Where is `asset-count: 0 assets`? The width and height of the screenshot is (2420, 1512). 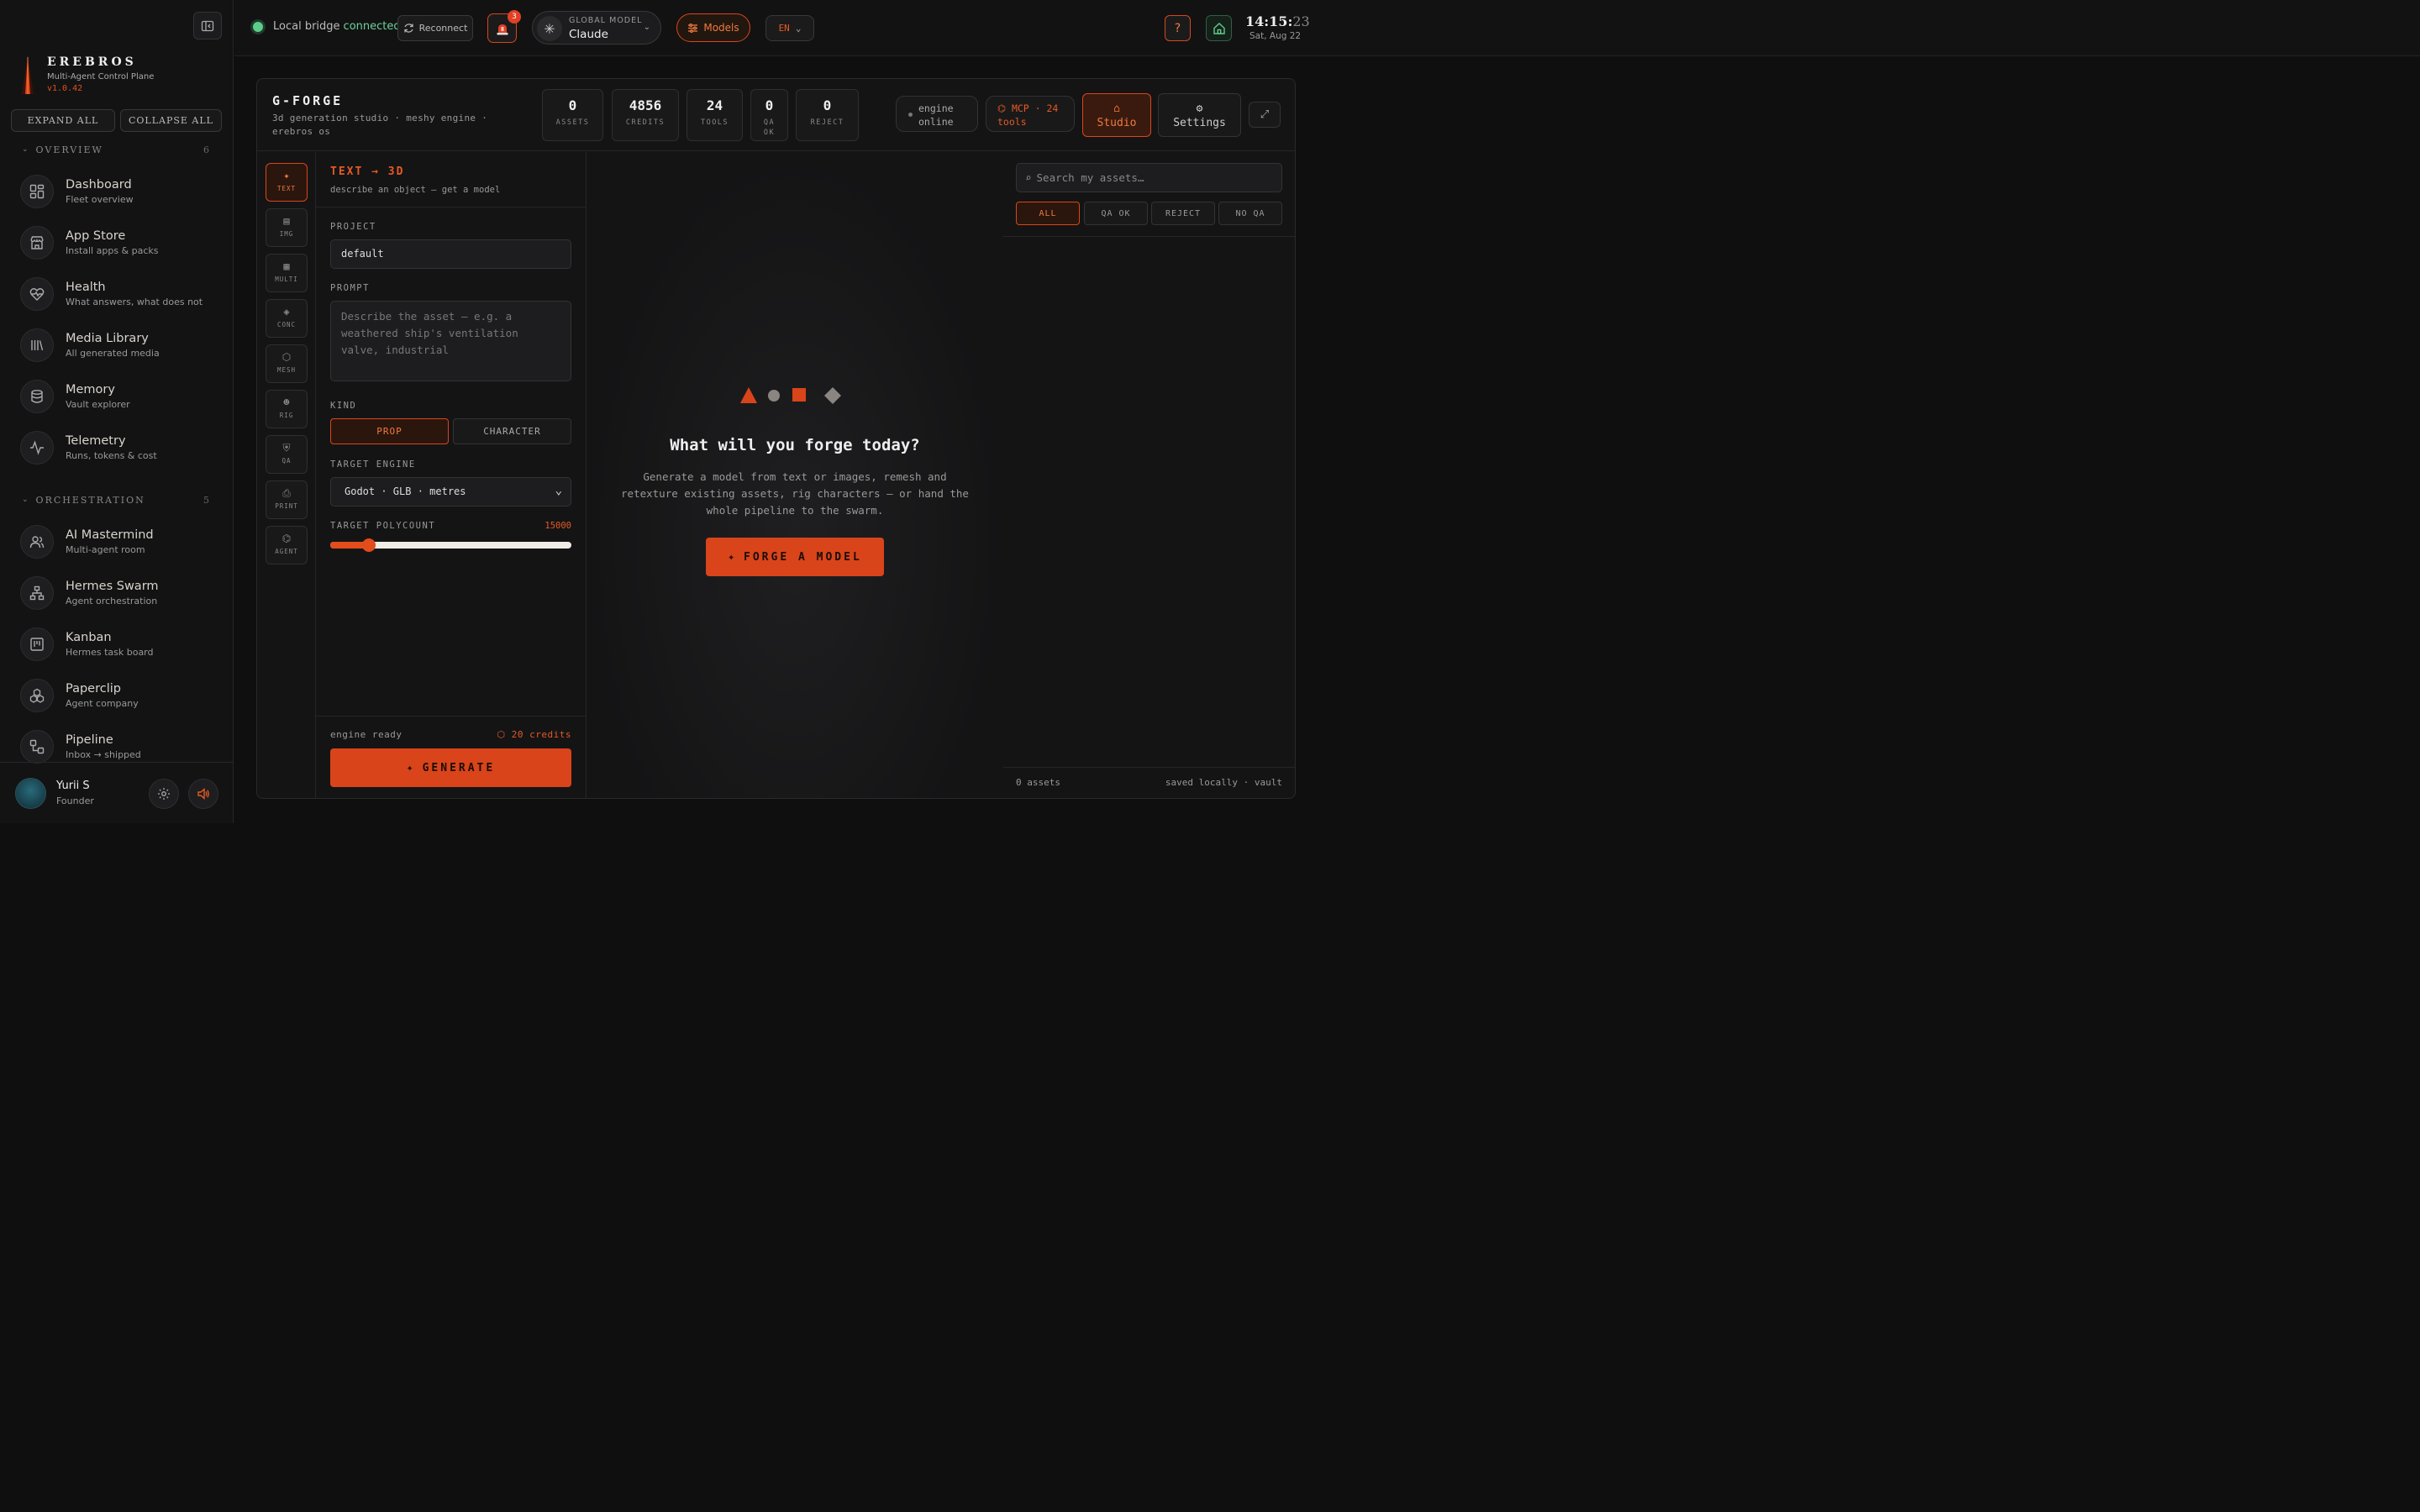
asset-count: 0 assets is located at coordinates (1038, 782).